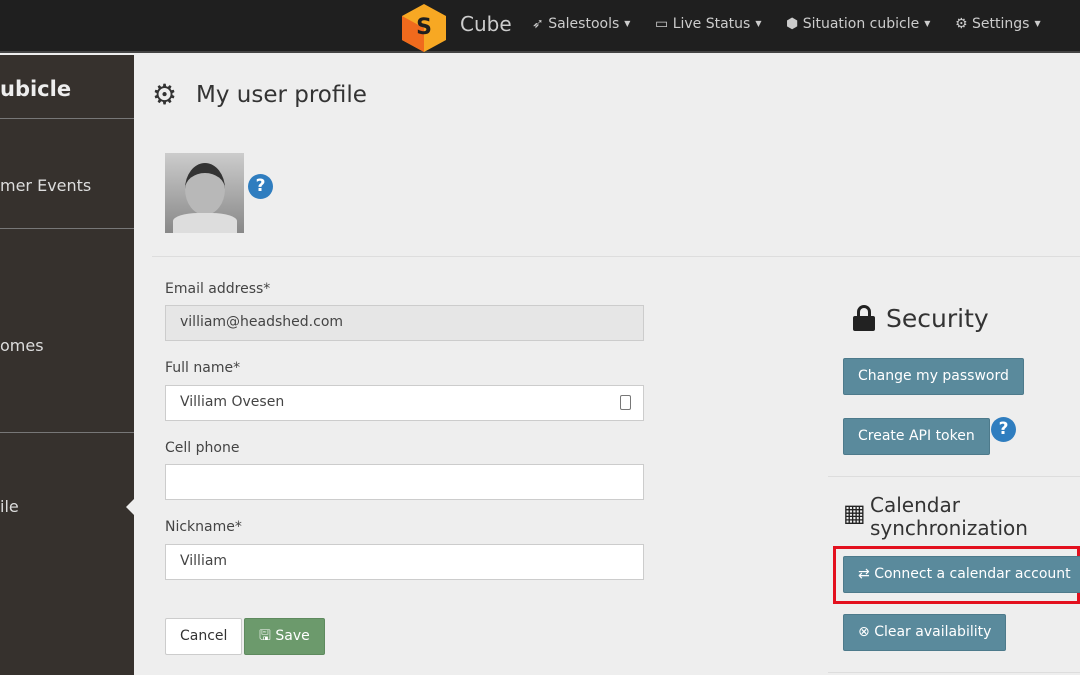 The image size is (1080, 675). I want to click on floppy-icon: 🖫, so click(265, 636).